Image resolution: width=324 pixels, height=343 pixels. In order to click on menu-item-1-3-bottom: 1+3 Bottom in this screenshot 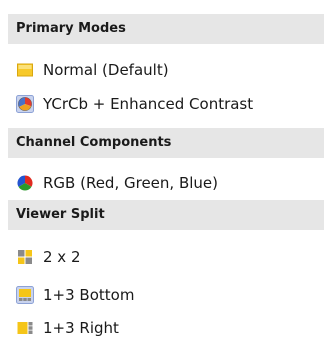, I will do `click(162, 295)`.